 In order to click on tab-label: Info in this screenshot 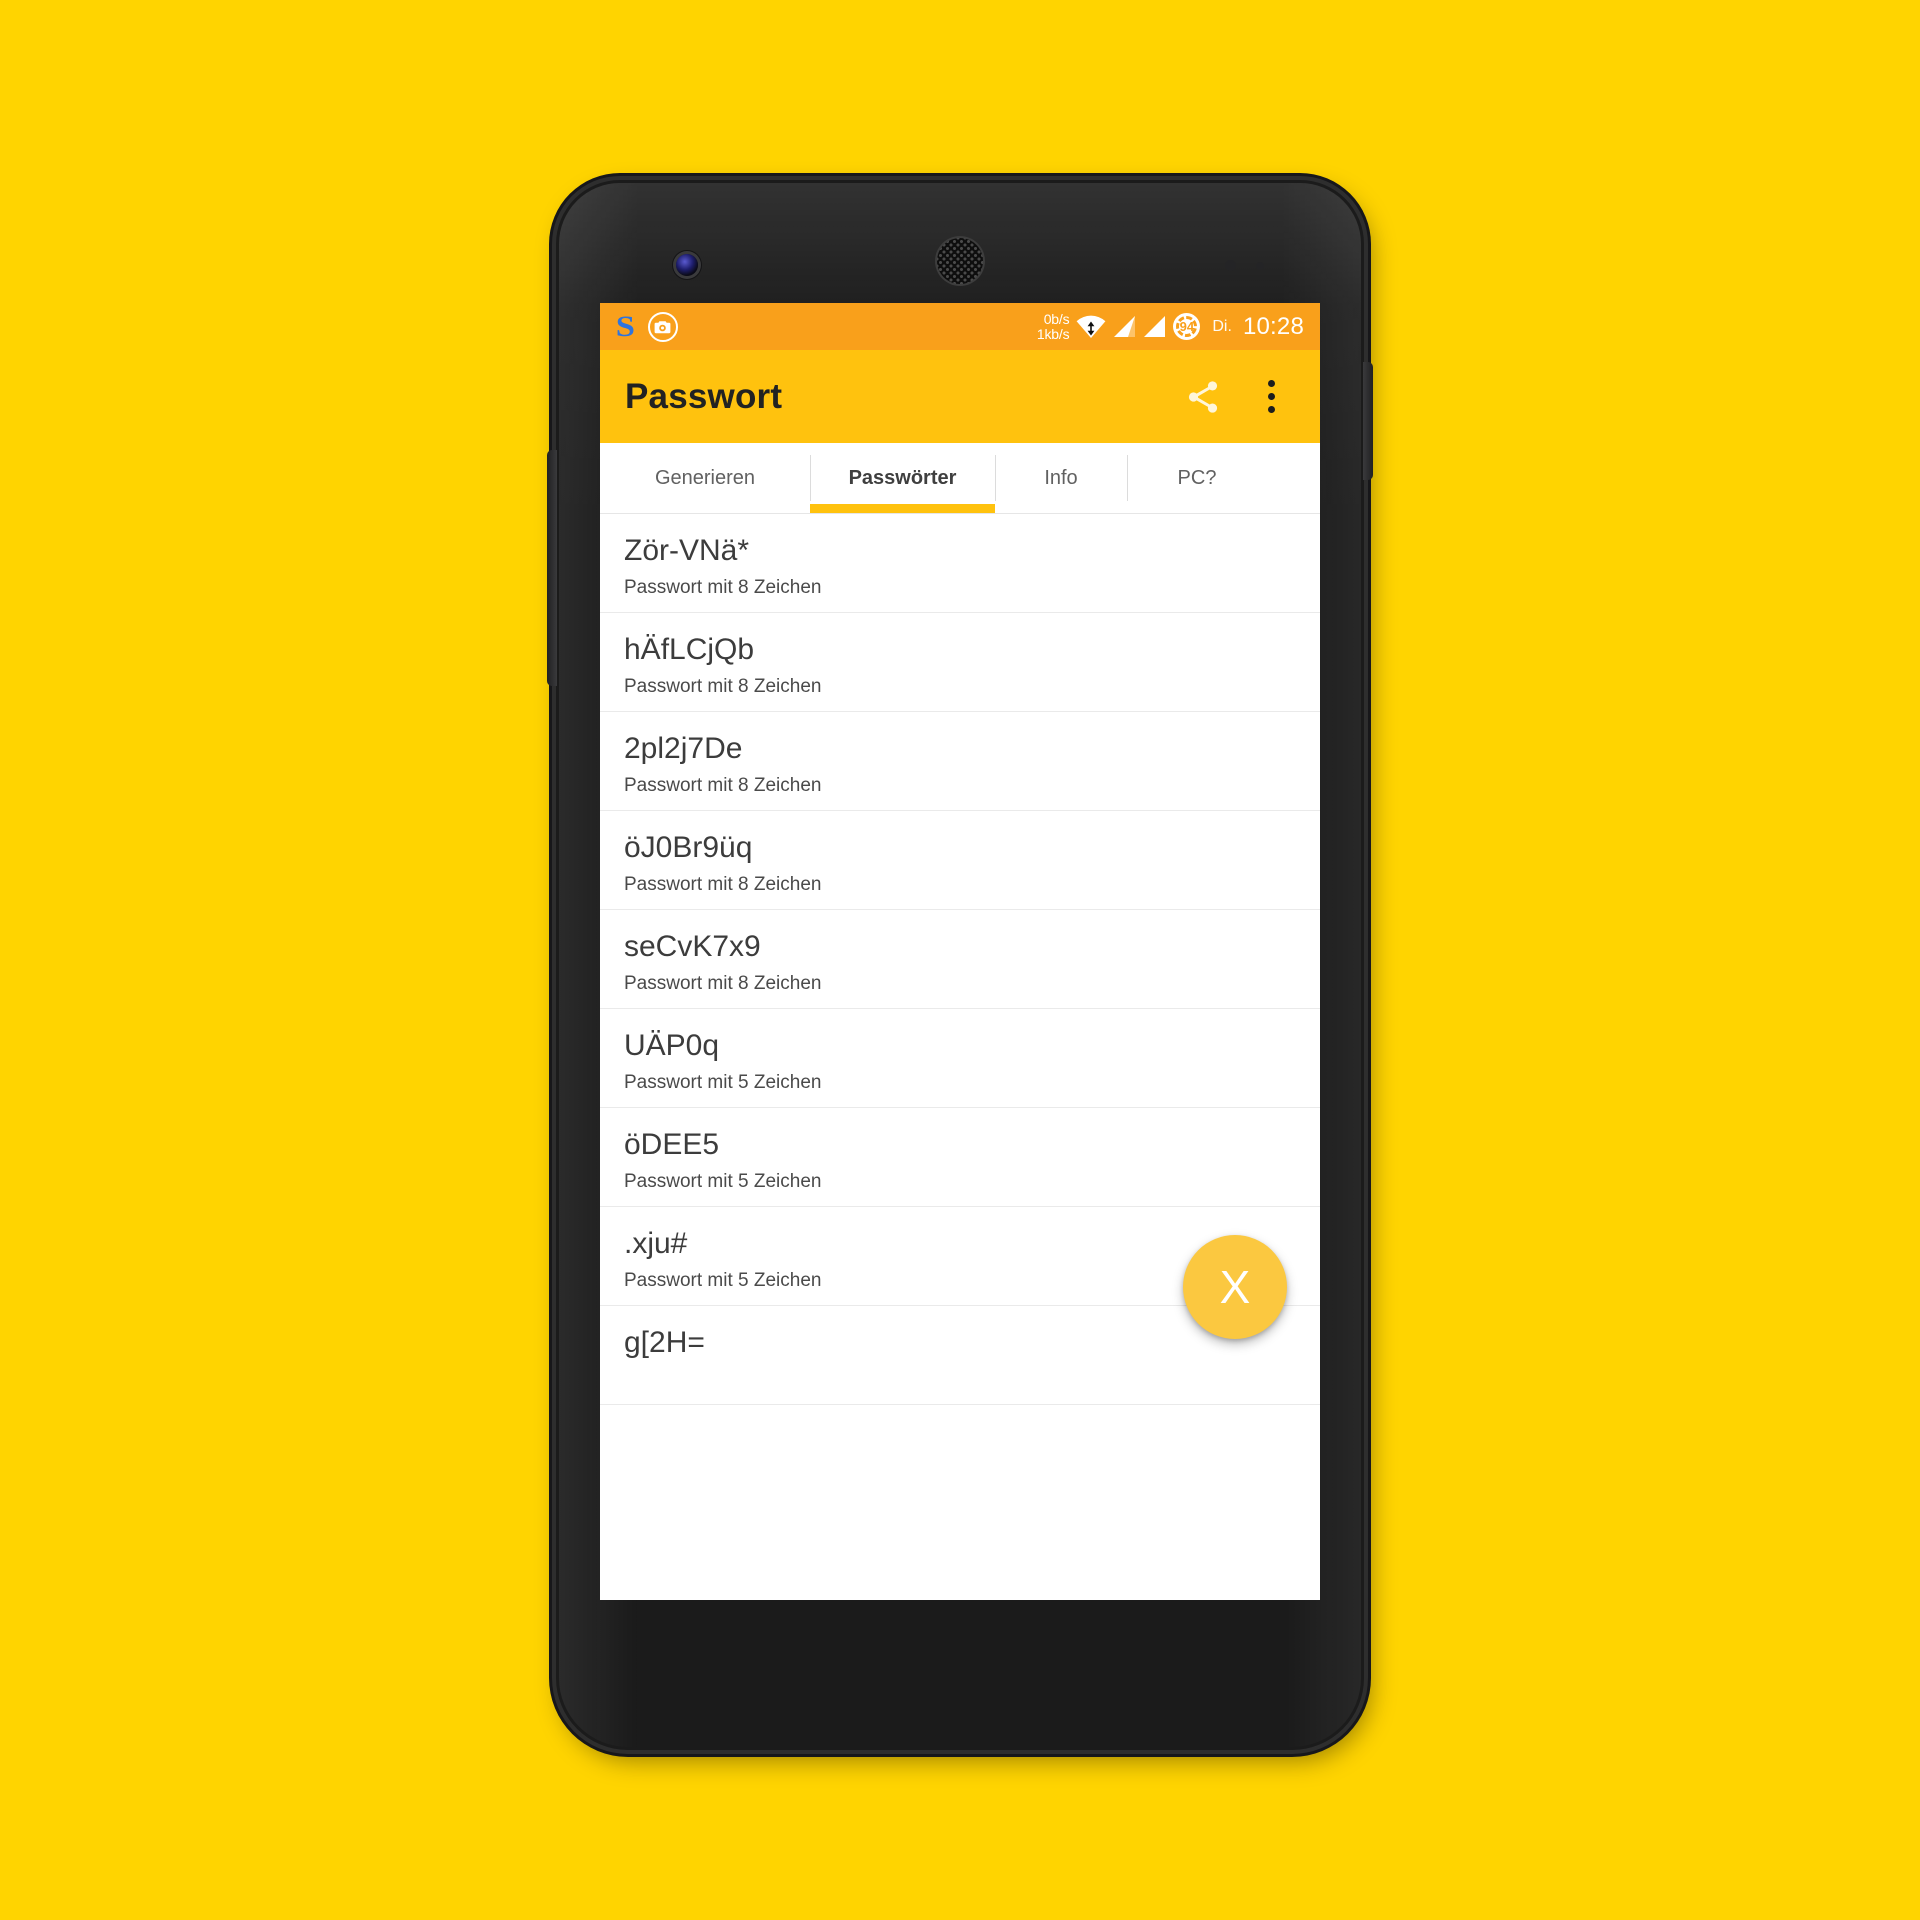, I will do `click(1061, 477)`.